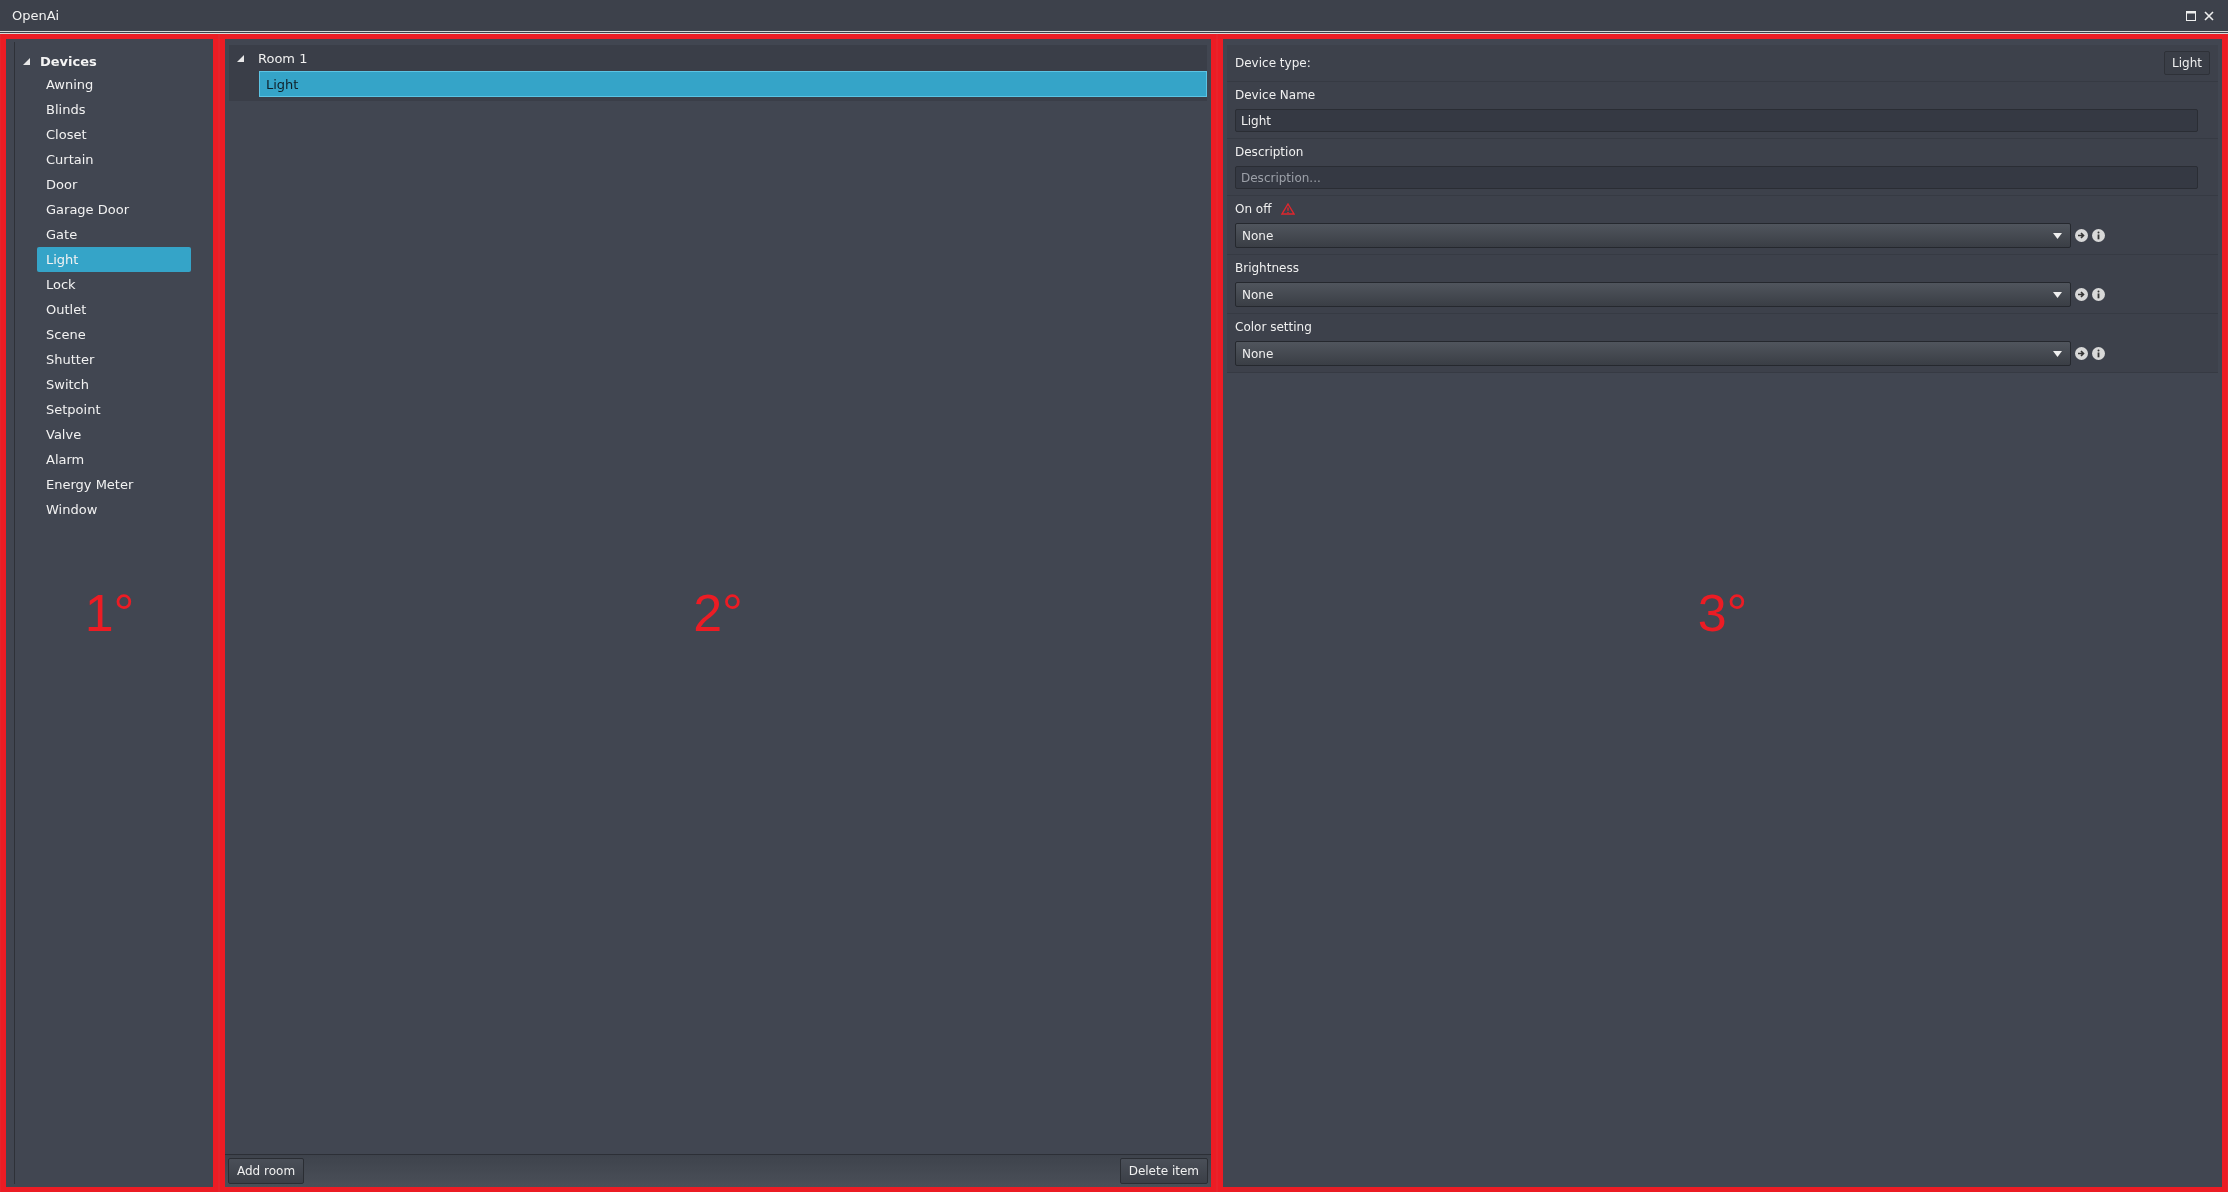  I want to click on field-label: Device type:, so click(1273, 63).